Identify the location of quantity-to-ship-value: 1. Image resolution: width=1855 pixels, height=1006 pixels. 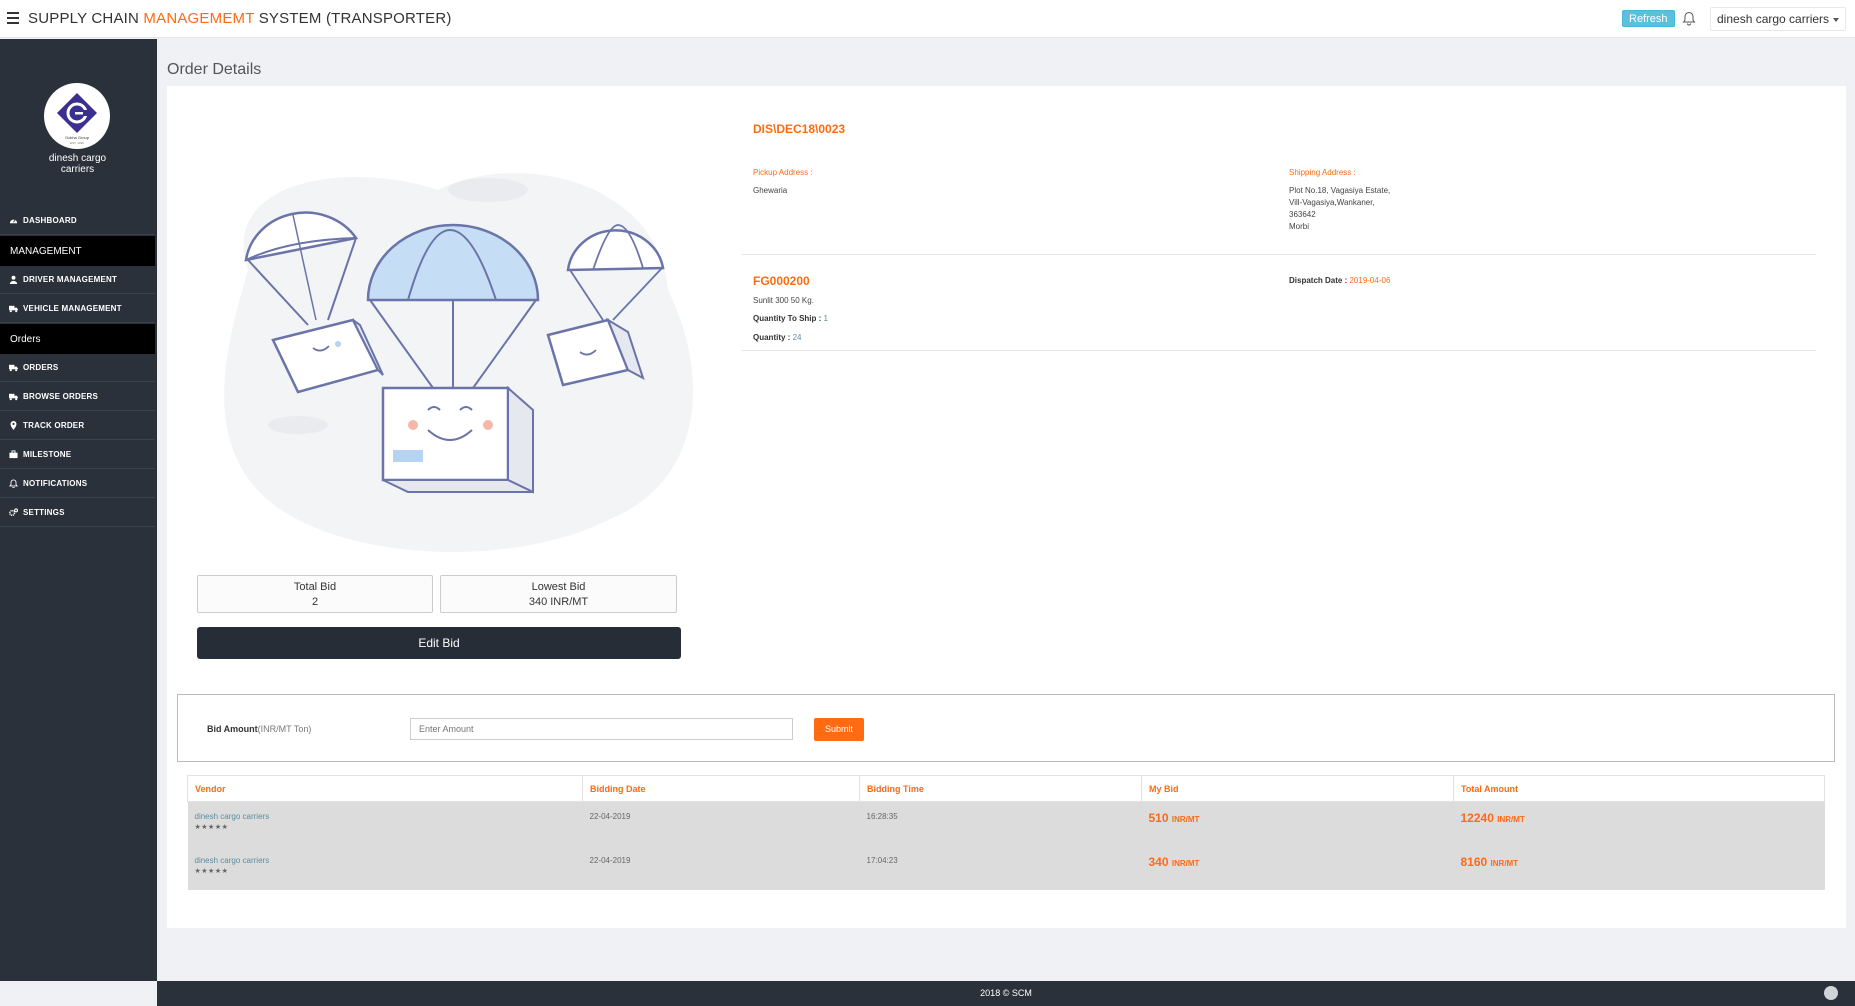
(825, 318).